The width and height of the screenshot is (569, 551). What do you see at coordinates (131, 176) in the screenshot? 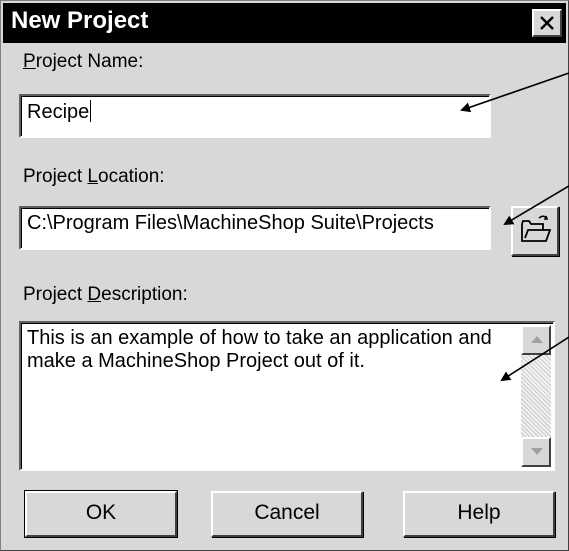
I see `project-location-label-text: ocation:` at bounding box center [131, 176].